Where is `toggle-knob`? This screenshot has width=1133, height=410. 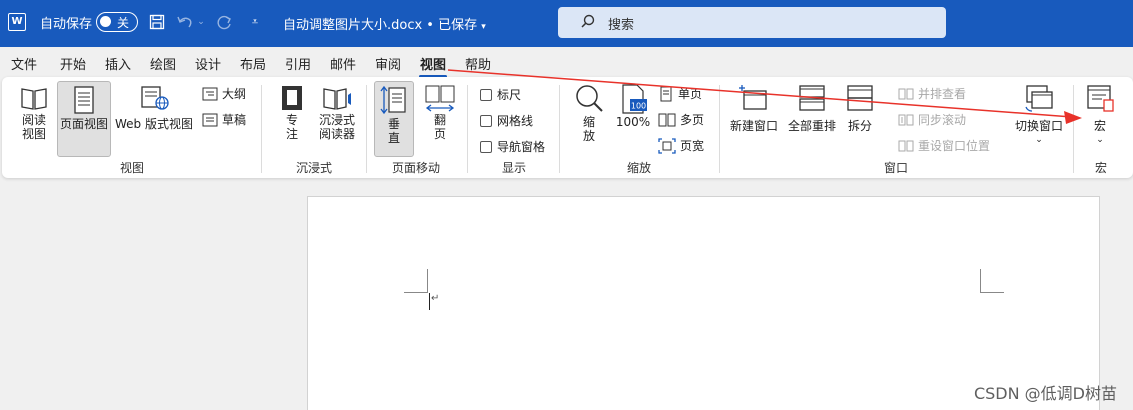
toggle-knob is located at coordinates (105, 21).